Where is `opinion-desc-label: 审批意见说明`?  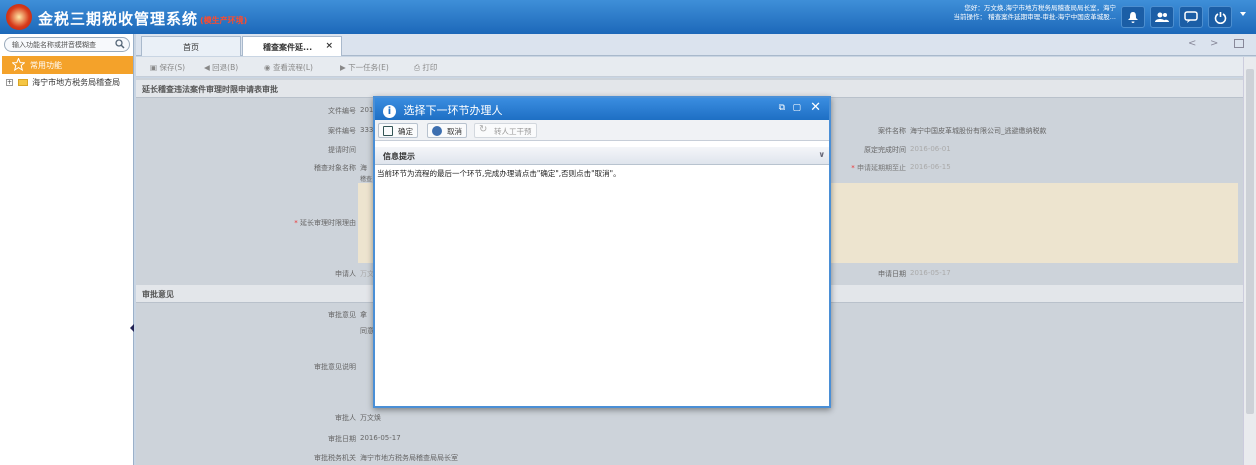 opinion-desc-label: 审批意见说明 is located at coordinates (335, 367).